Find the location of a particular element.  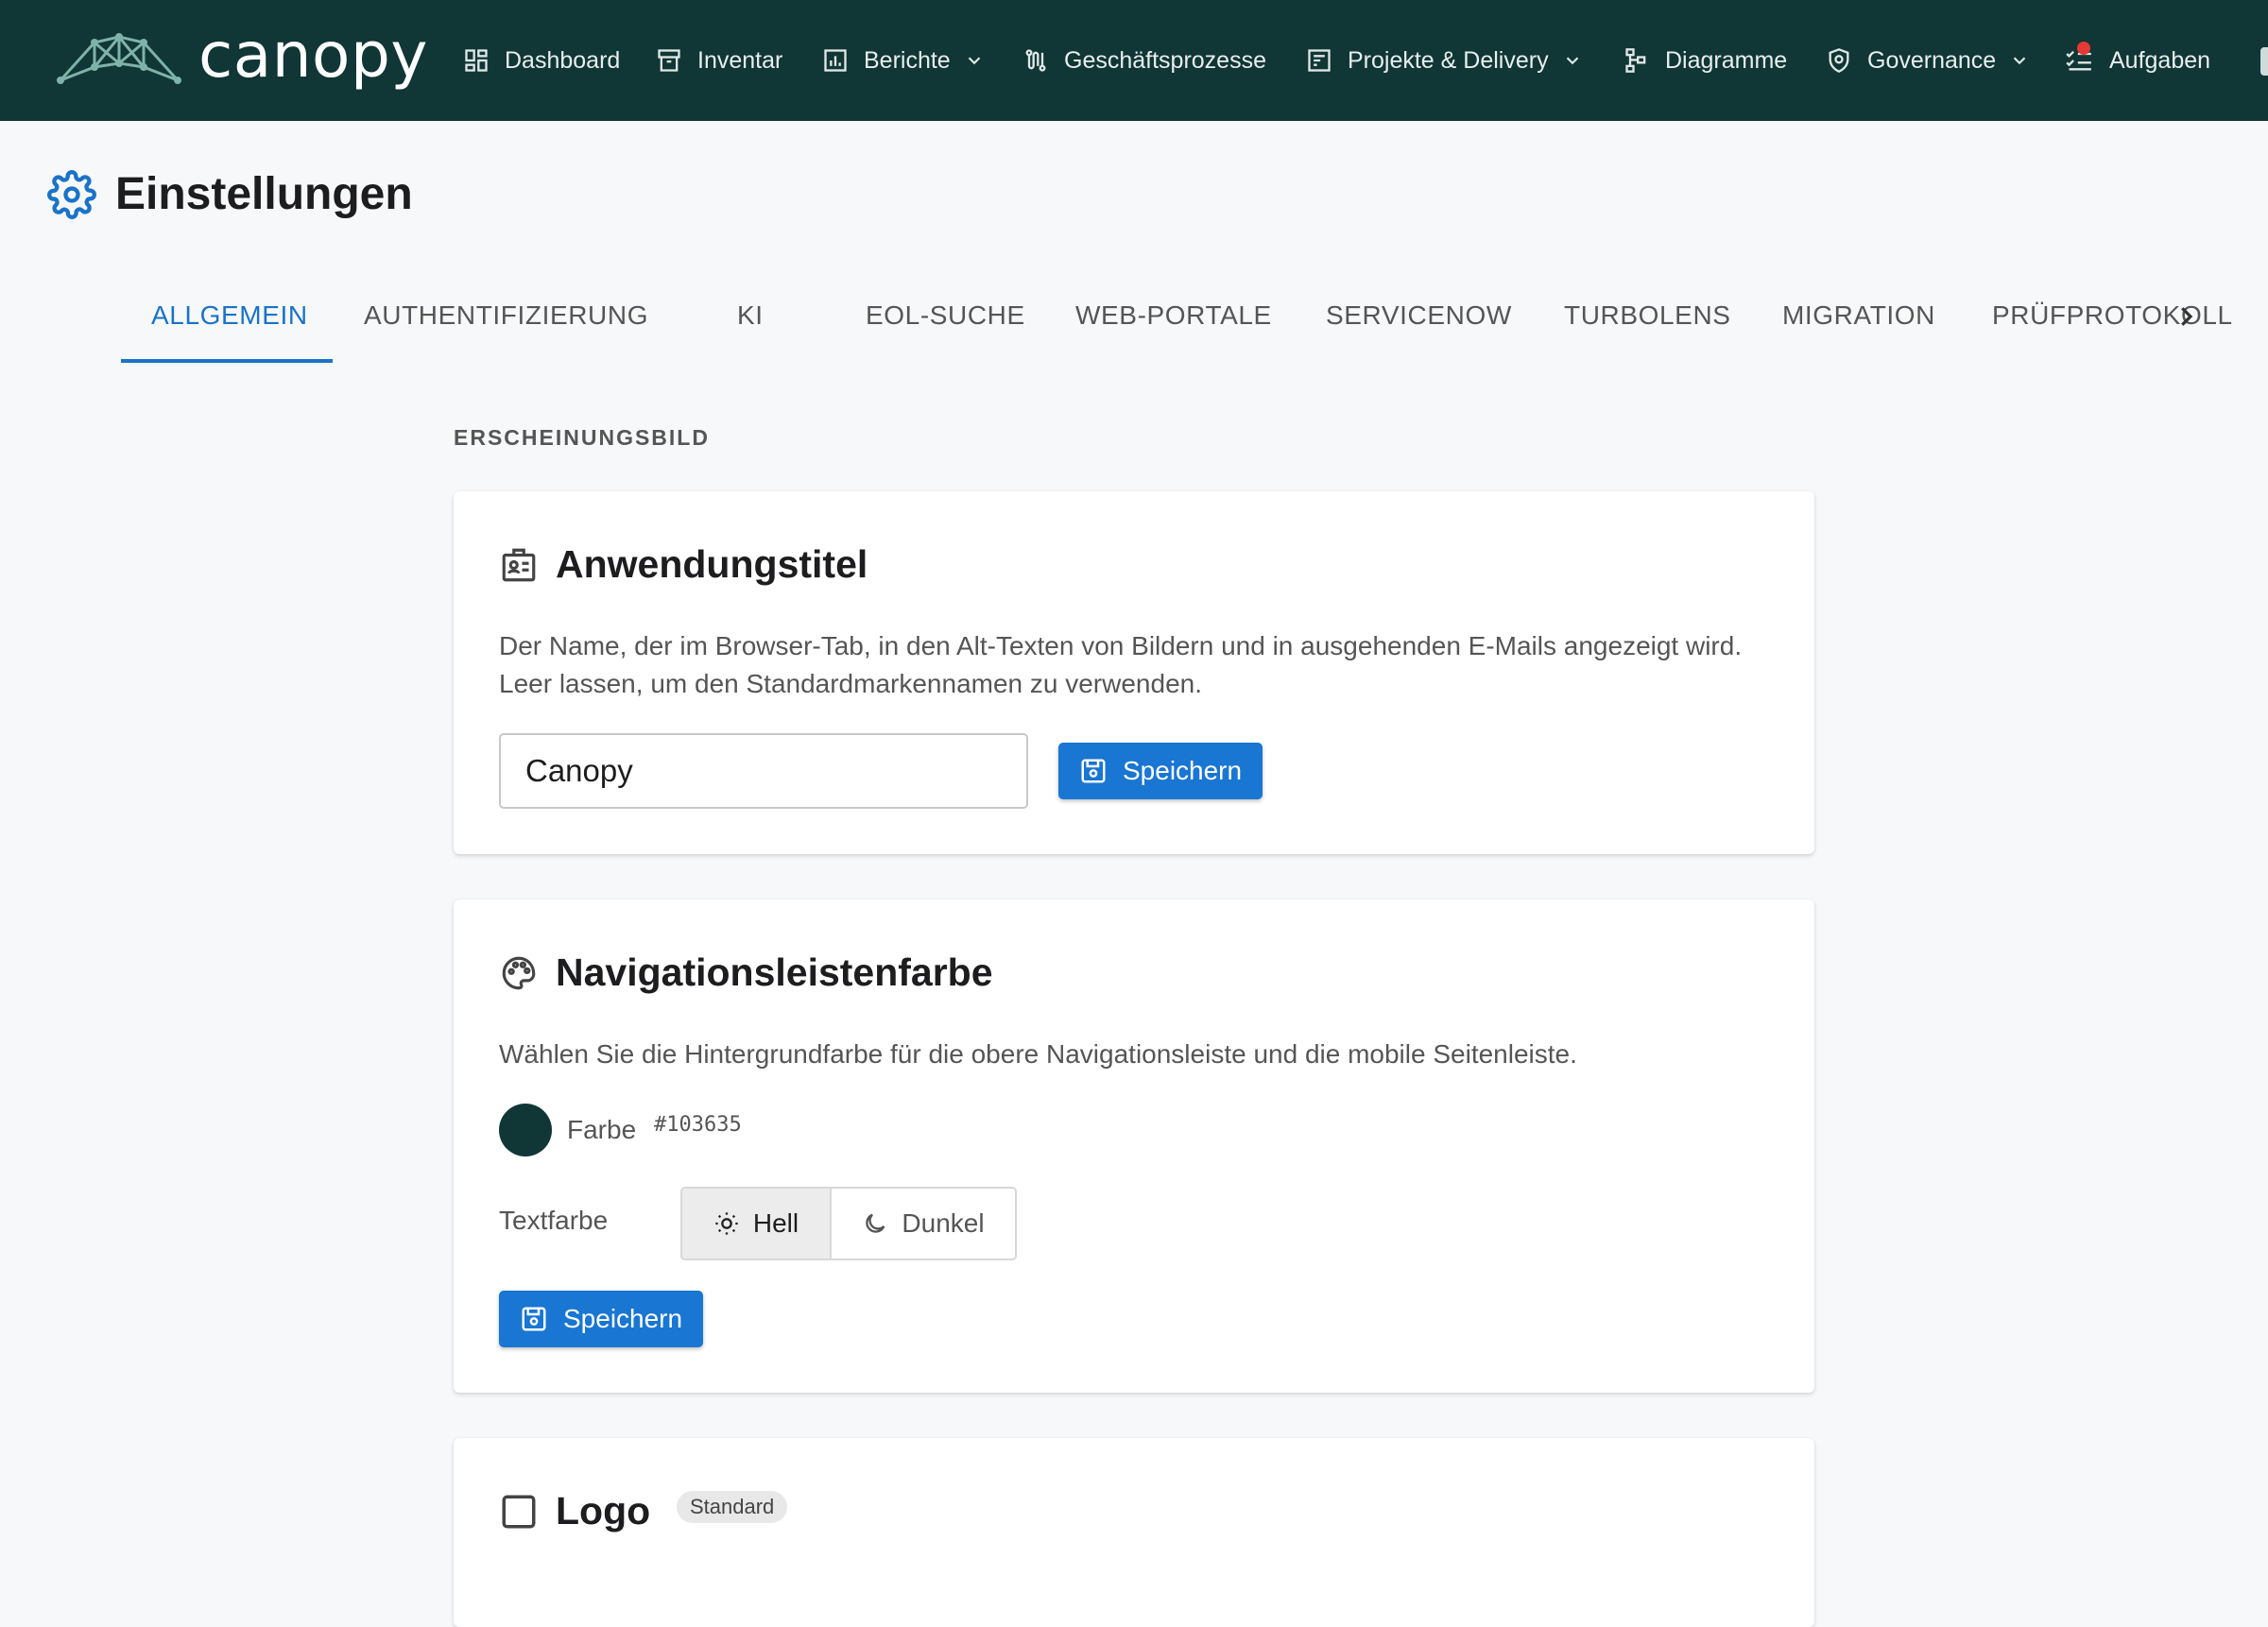

id-badge-icon is located at coordinates (519, 564).